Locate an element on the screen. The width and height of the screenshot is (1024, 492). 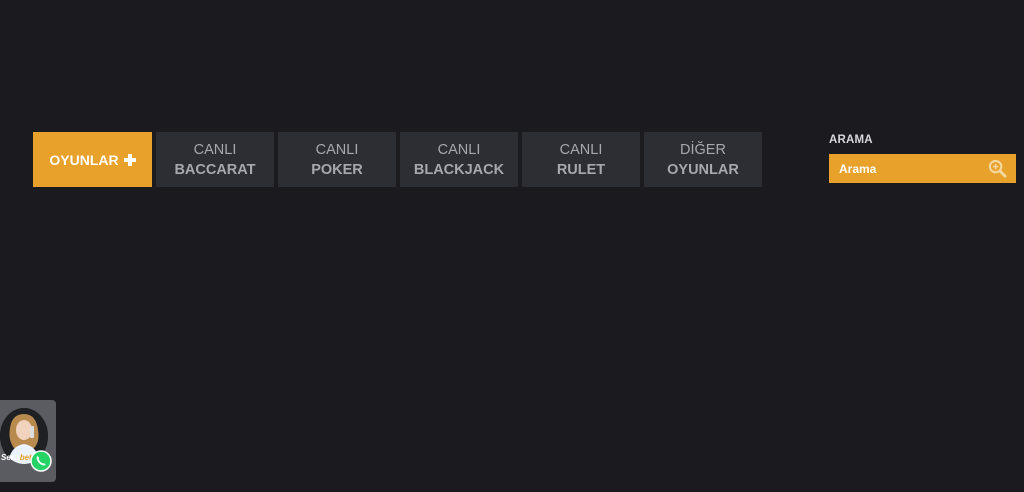
brand-label-prefix: Seka is located at coordinates (10, 457).